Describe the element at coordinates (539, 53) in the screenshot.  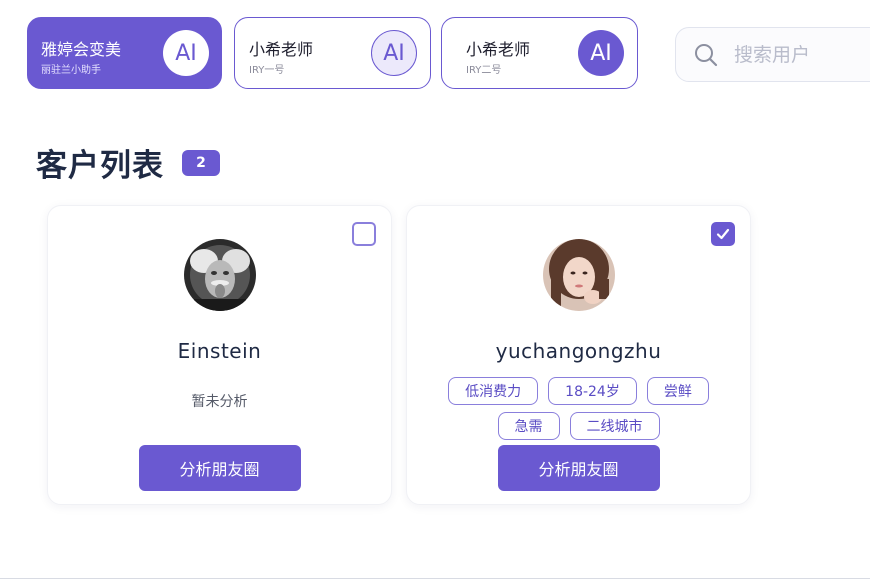
I see `account-tab-3: 小希老师 IRY二号 AI` at that location.